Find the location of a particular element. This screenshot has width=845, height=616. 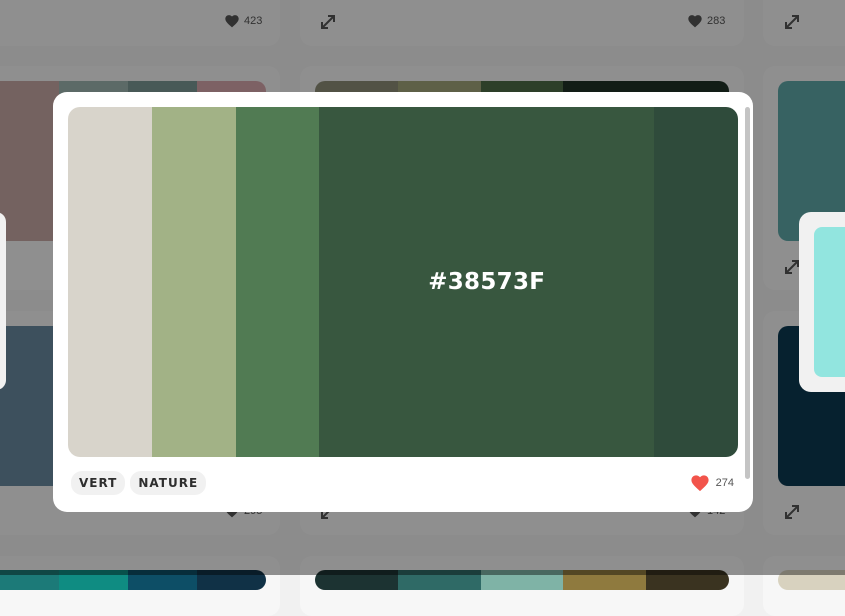

previous-palette-preview is located at coordinates (3, 301).